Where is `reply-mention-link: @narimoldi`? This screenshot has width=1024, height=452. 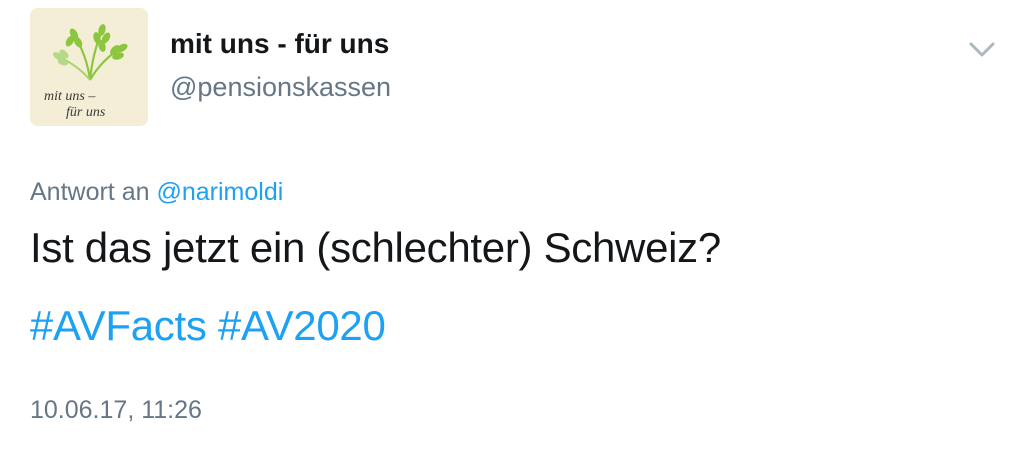
reply-mention-link: @narimoldi is located at coordinates (219, 192).